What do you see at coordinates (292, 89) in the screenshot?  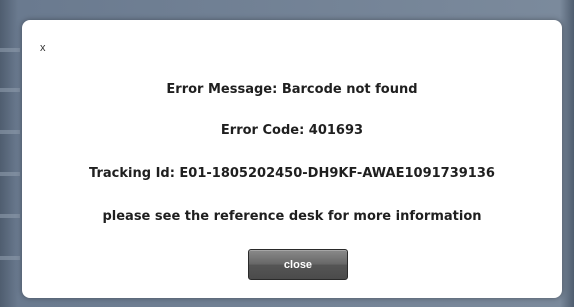 I see `error-message: Error Message: Barcode not found` at bounding box center [292, 89].